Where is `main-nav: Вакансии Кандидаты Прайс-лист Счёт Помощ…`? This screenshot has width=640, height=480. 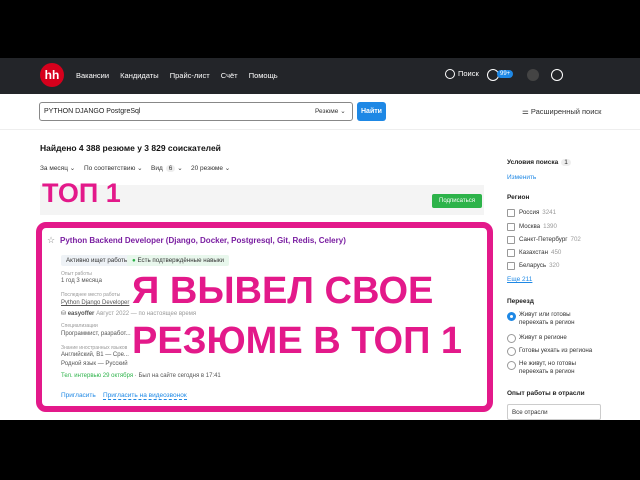 main-nav: Вакансии Кандидаты Прайс-лист Счёт Помощ… is located at coordinates (181, 75).